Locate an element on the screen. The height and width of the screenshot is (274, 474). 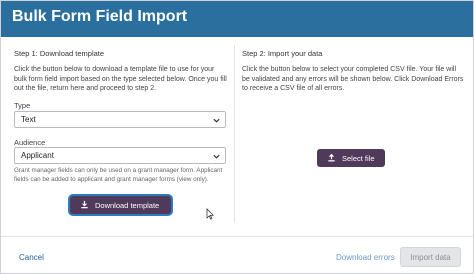
column-divider is located at coordinates (234, 134).